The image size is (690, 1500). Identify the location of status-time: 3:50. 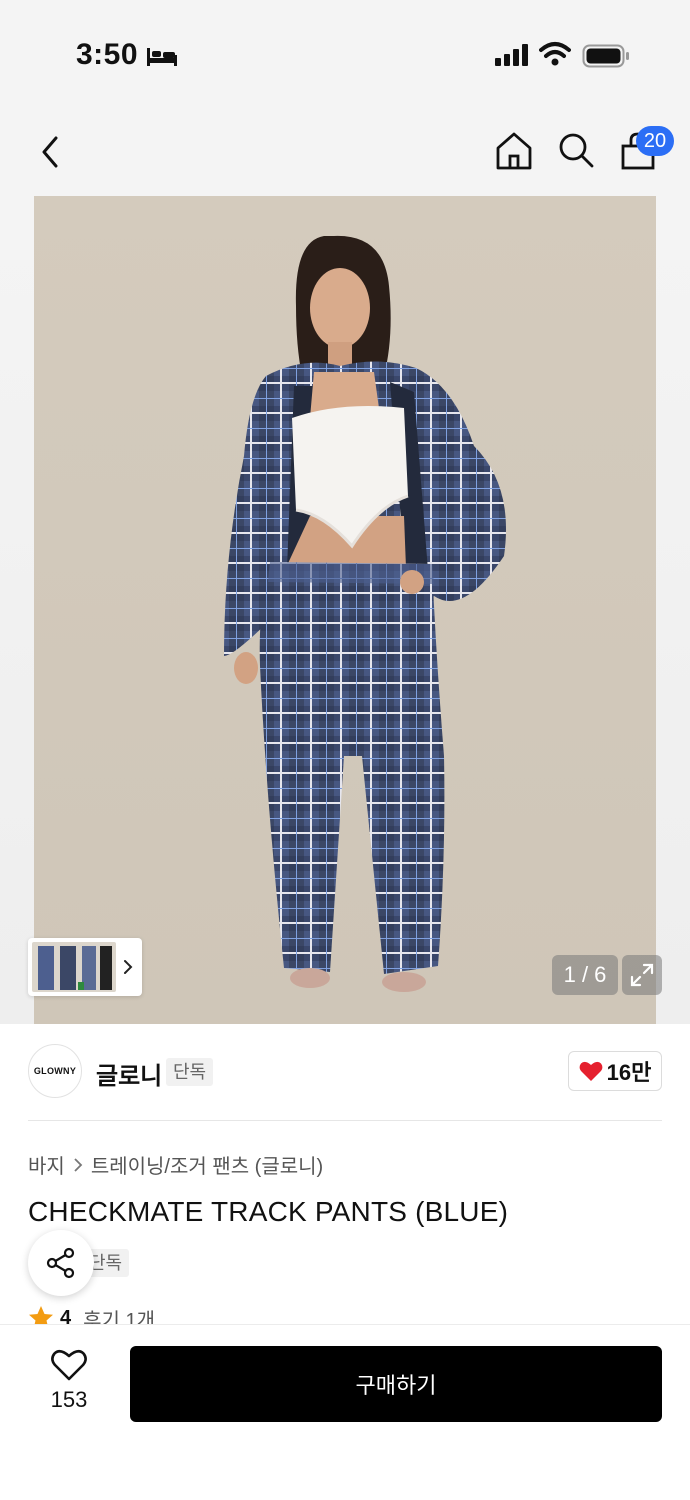
(107, 54).